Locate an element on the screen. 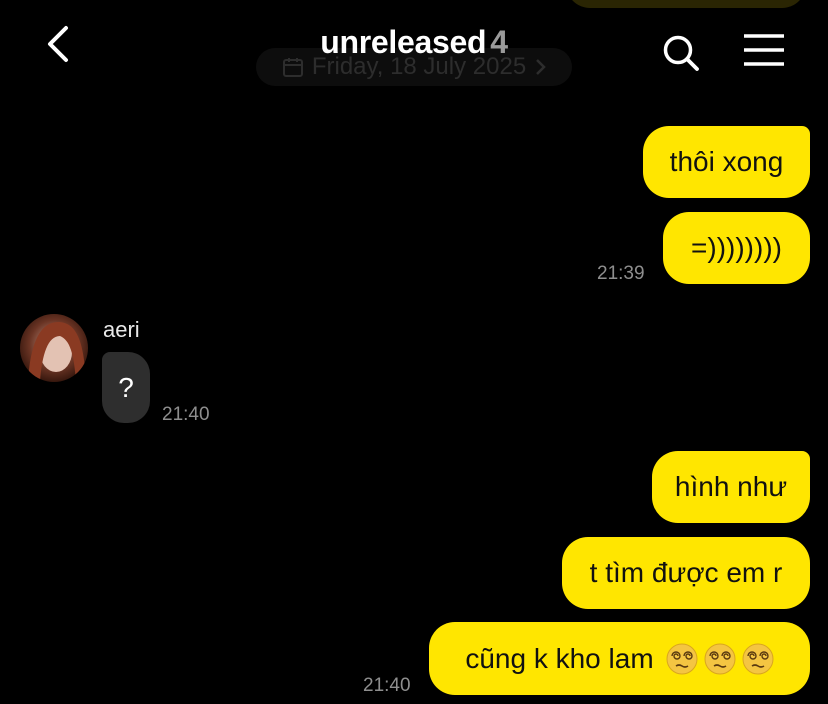 This screenshot has width=828, height=704. message-text: hình như is located at coordinates (731, 486).